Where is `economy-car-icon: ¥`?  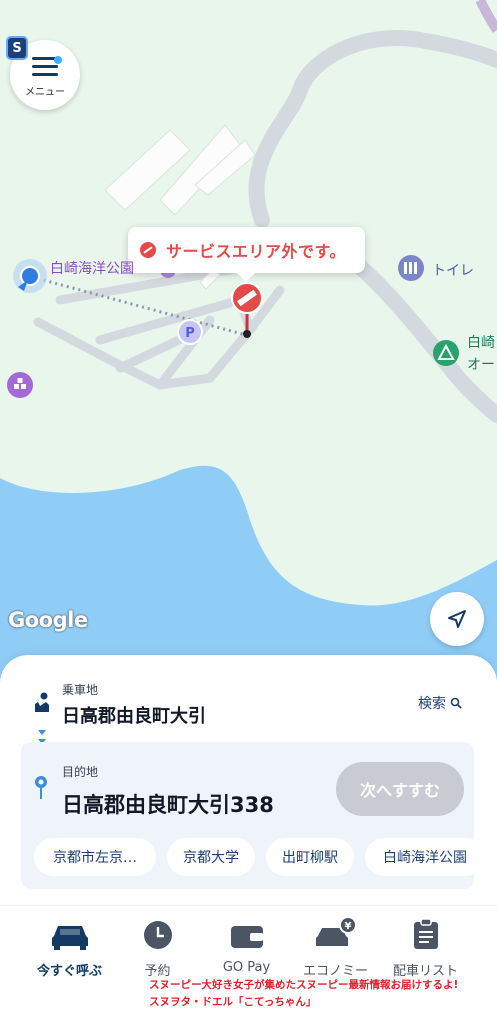 economy-car-icon: ¥ is located at coordinates (336, 931).